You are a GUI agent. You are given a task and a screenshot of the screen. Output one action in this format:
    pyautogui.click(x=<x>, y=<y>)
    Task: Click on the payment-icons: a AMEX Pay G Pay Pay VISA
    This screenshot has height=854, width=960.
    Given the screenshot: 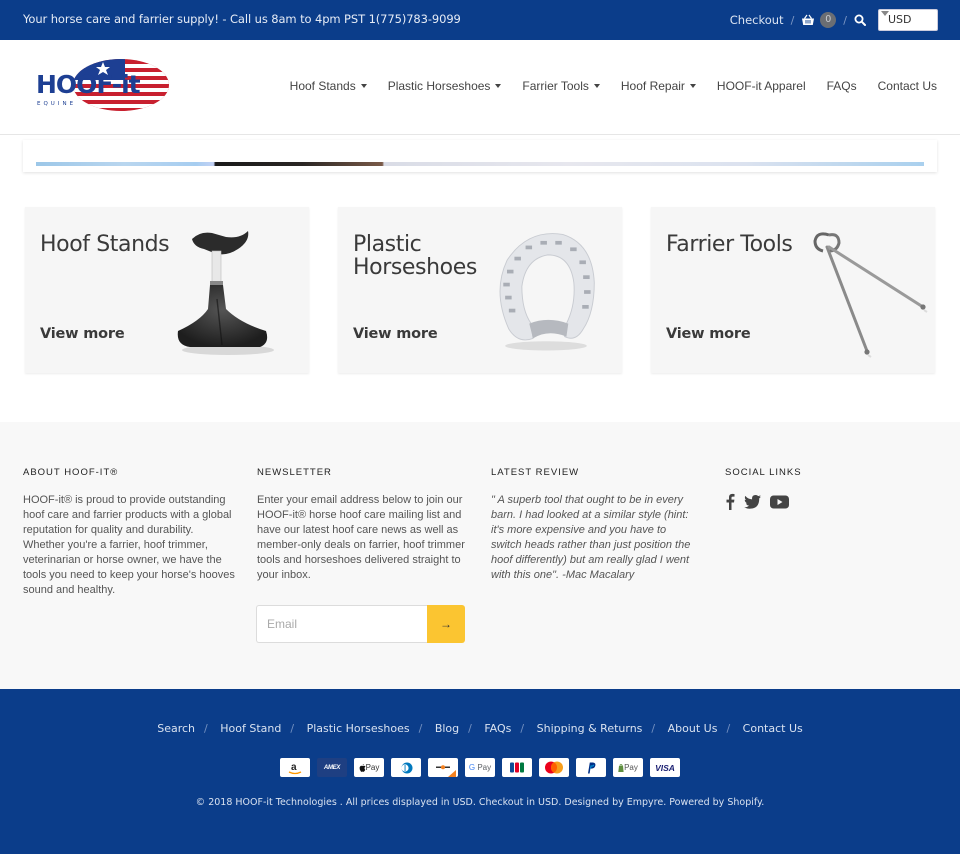 What is the action you would take?
    pyautogui.click(x=480, y=767)
    